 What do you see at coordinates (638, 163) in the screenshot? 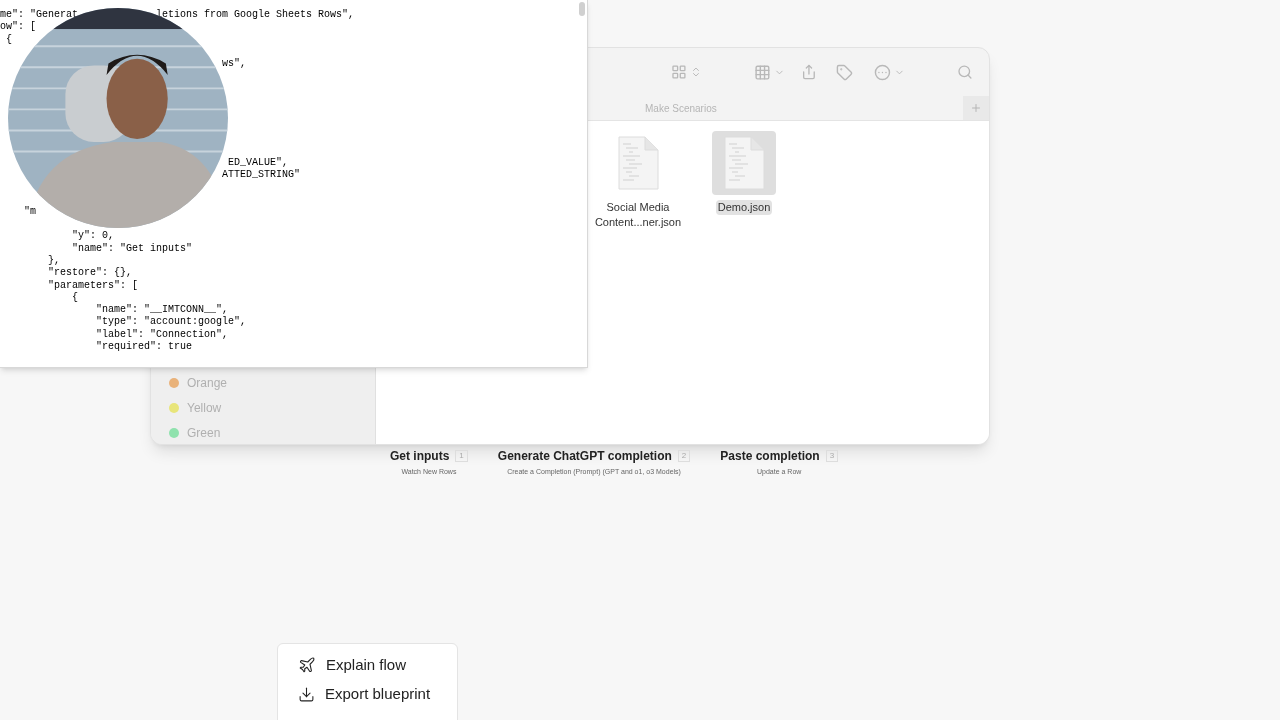
I see `document-icon` at bounding box center [638, 163].